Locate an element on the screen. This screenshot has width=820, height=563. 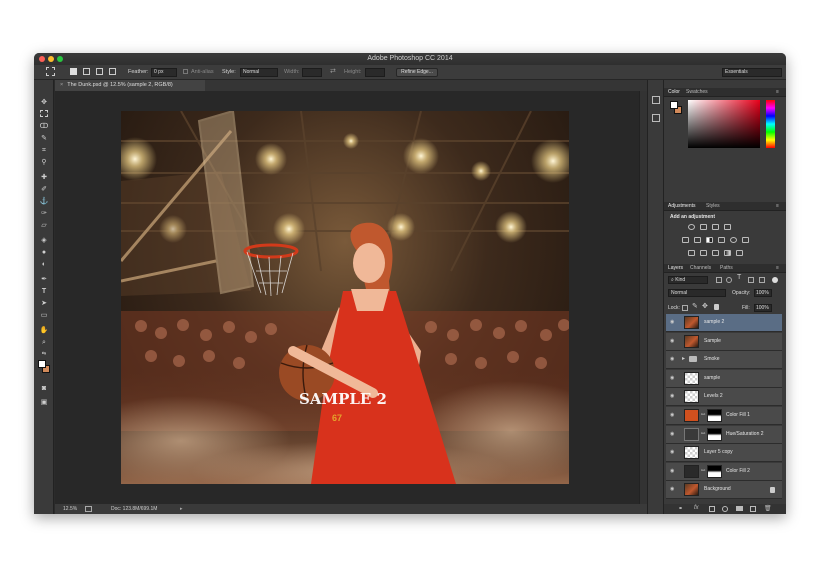
brush-tool-icon: ✐ is located at coordinates (44, 189).